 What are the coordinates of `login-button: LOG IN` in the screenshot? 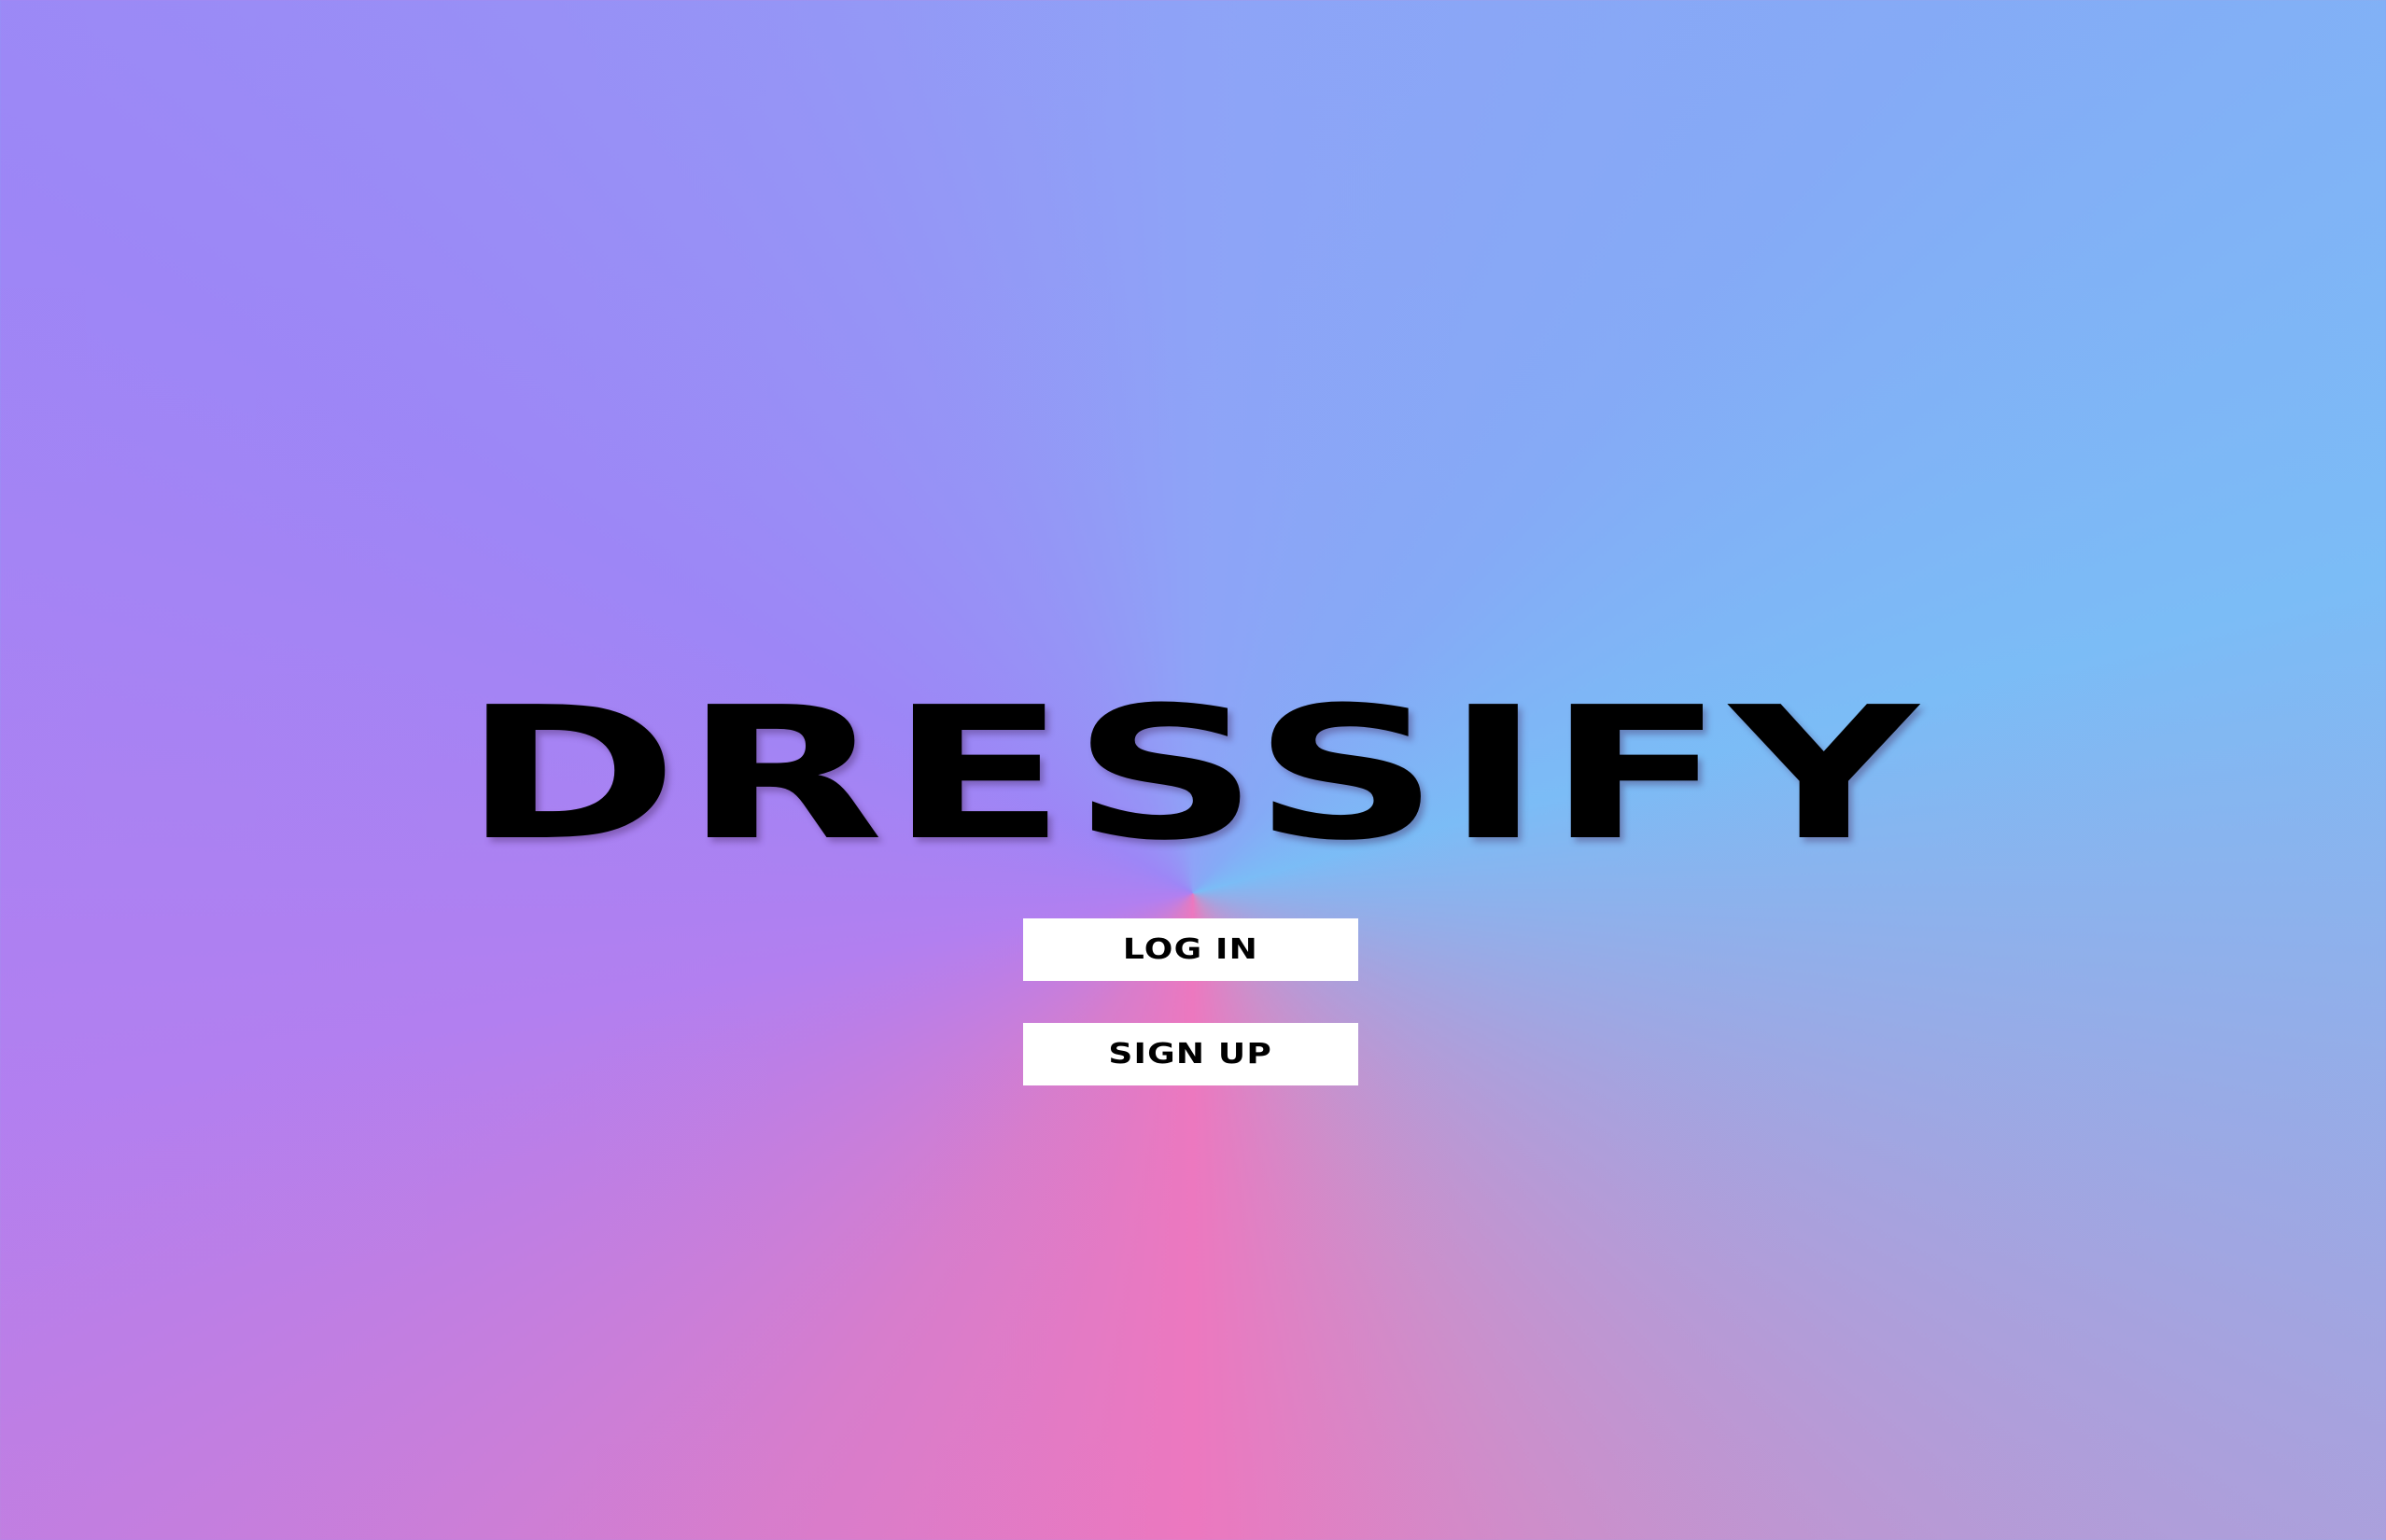 It's located at (1191, 949).